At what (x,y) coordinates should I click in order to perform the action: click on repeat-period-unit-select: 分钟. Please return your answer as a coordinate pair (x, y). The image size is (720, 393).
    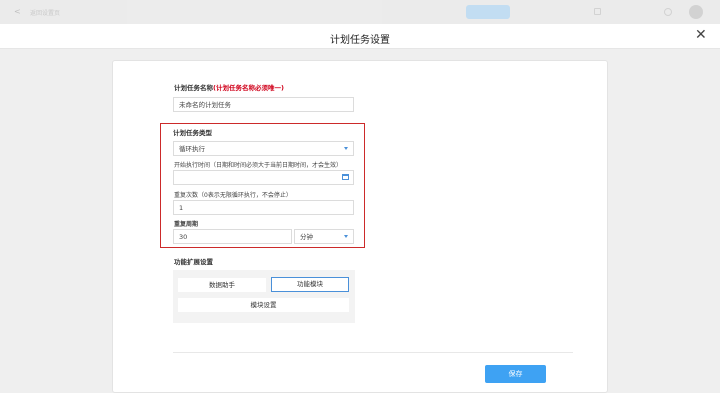
    Looking at the image, I should click on (324, 236).